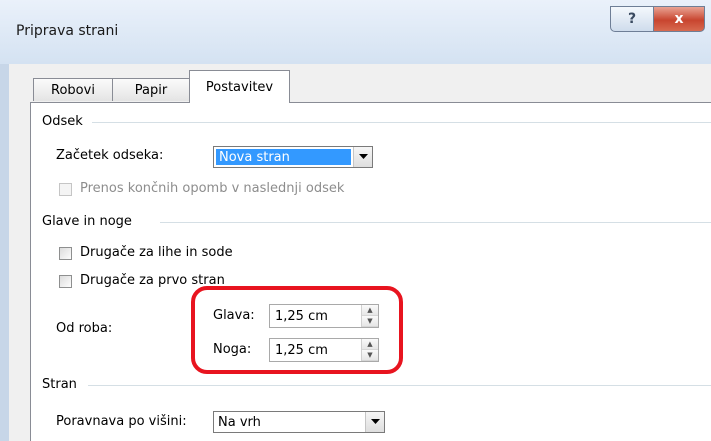  Describe the element at coordinates (239, 422) in the screenshot. I see `vertical-align-value: Na vrh` at that location.